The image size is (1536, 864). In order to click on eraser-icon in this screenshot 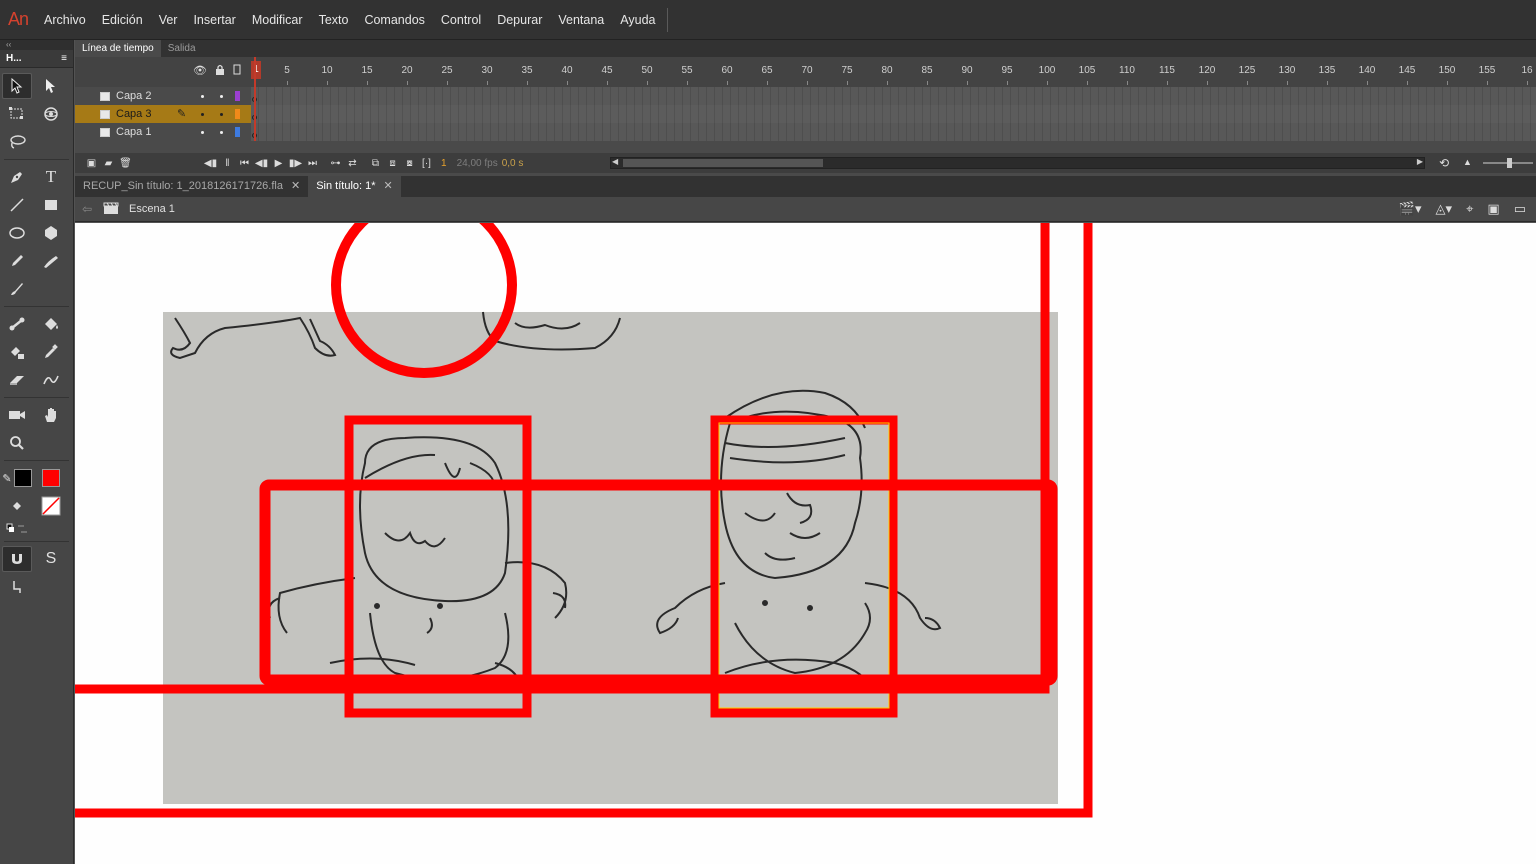, I will do `click(17, 380)`.